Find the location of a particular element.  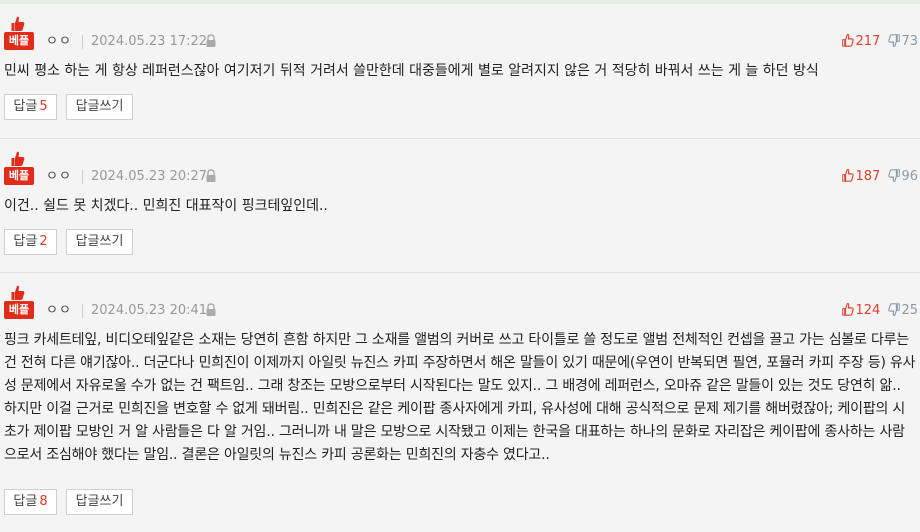

upvote-count: 124 is located at coordinates (868, 310).